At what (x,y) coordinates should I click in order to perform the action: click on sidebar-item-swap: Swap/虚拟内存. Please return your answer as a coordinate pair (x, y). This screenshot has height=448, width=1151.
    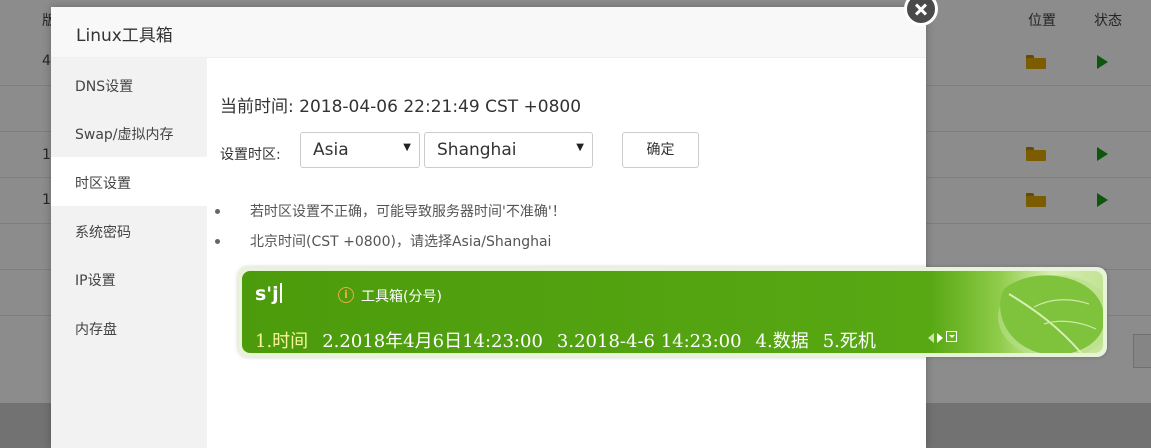
    Looking at the image, I should click on (129, 132).